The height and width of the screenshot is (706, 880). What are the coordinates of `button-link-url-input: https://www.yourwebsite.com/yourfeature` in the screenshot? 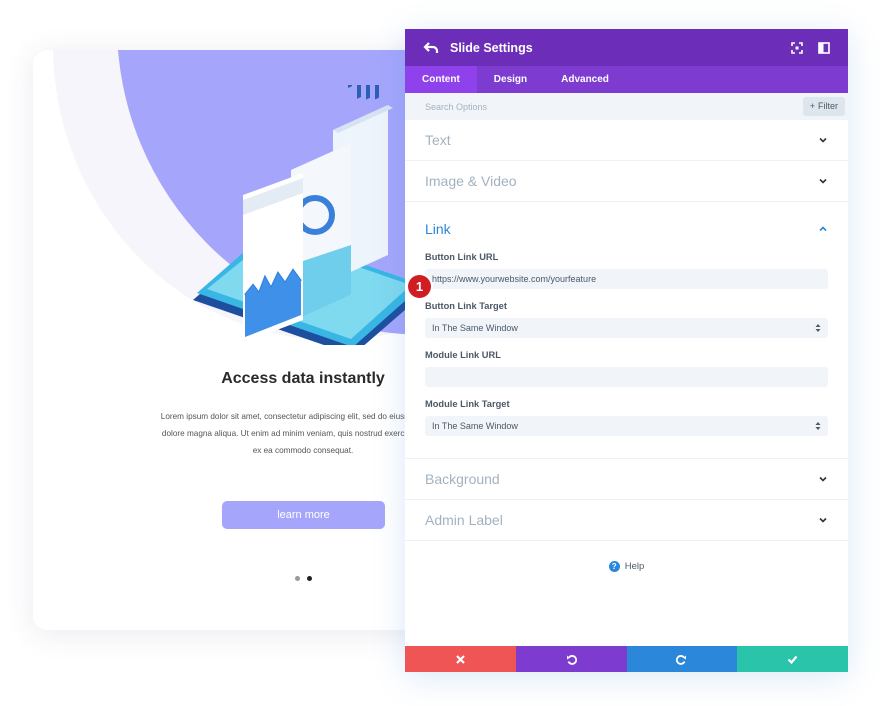 It's located at (626, 279).